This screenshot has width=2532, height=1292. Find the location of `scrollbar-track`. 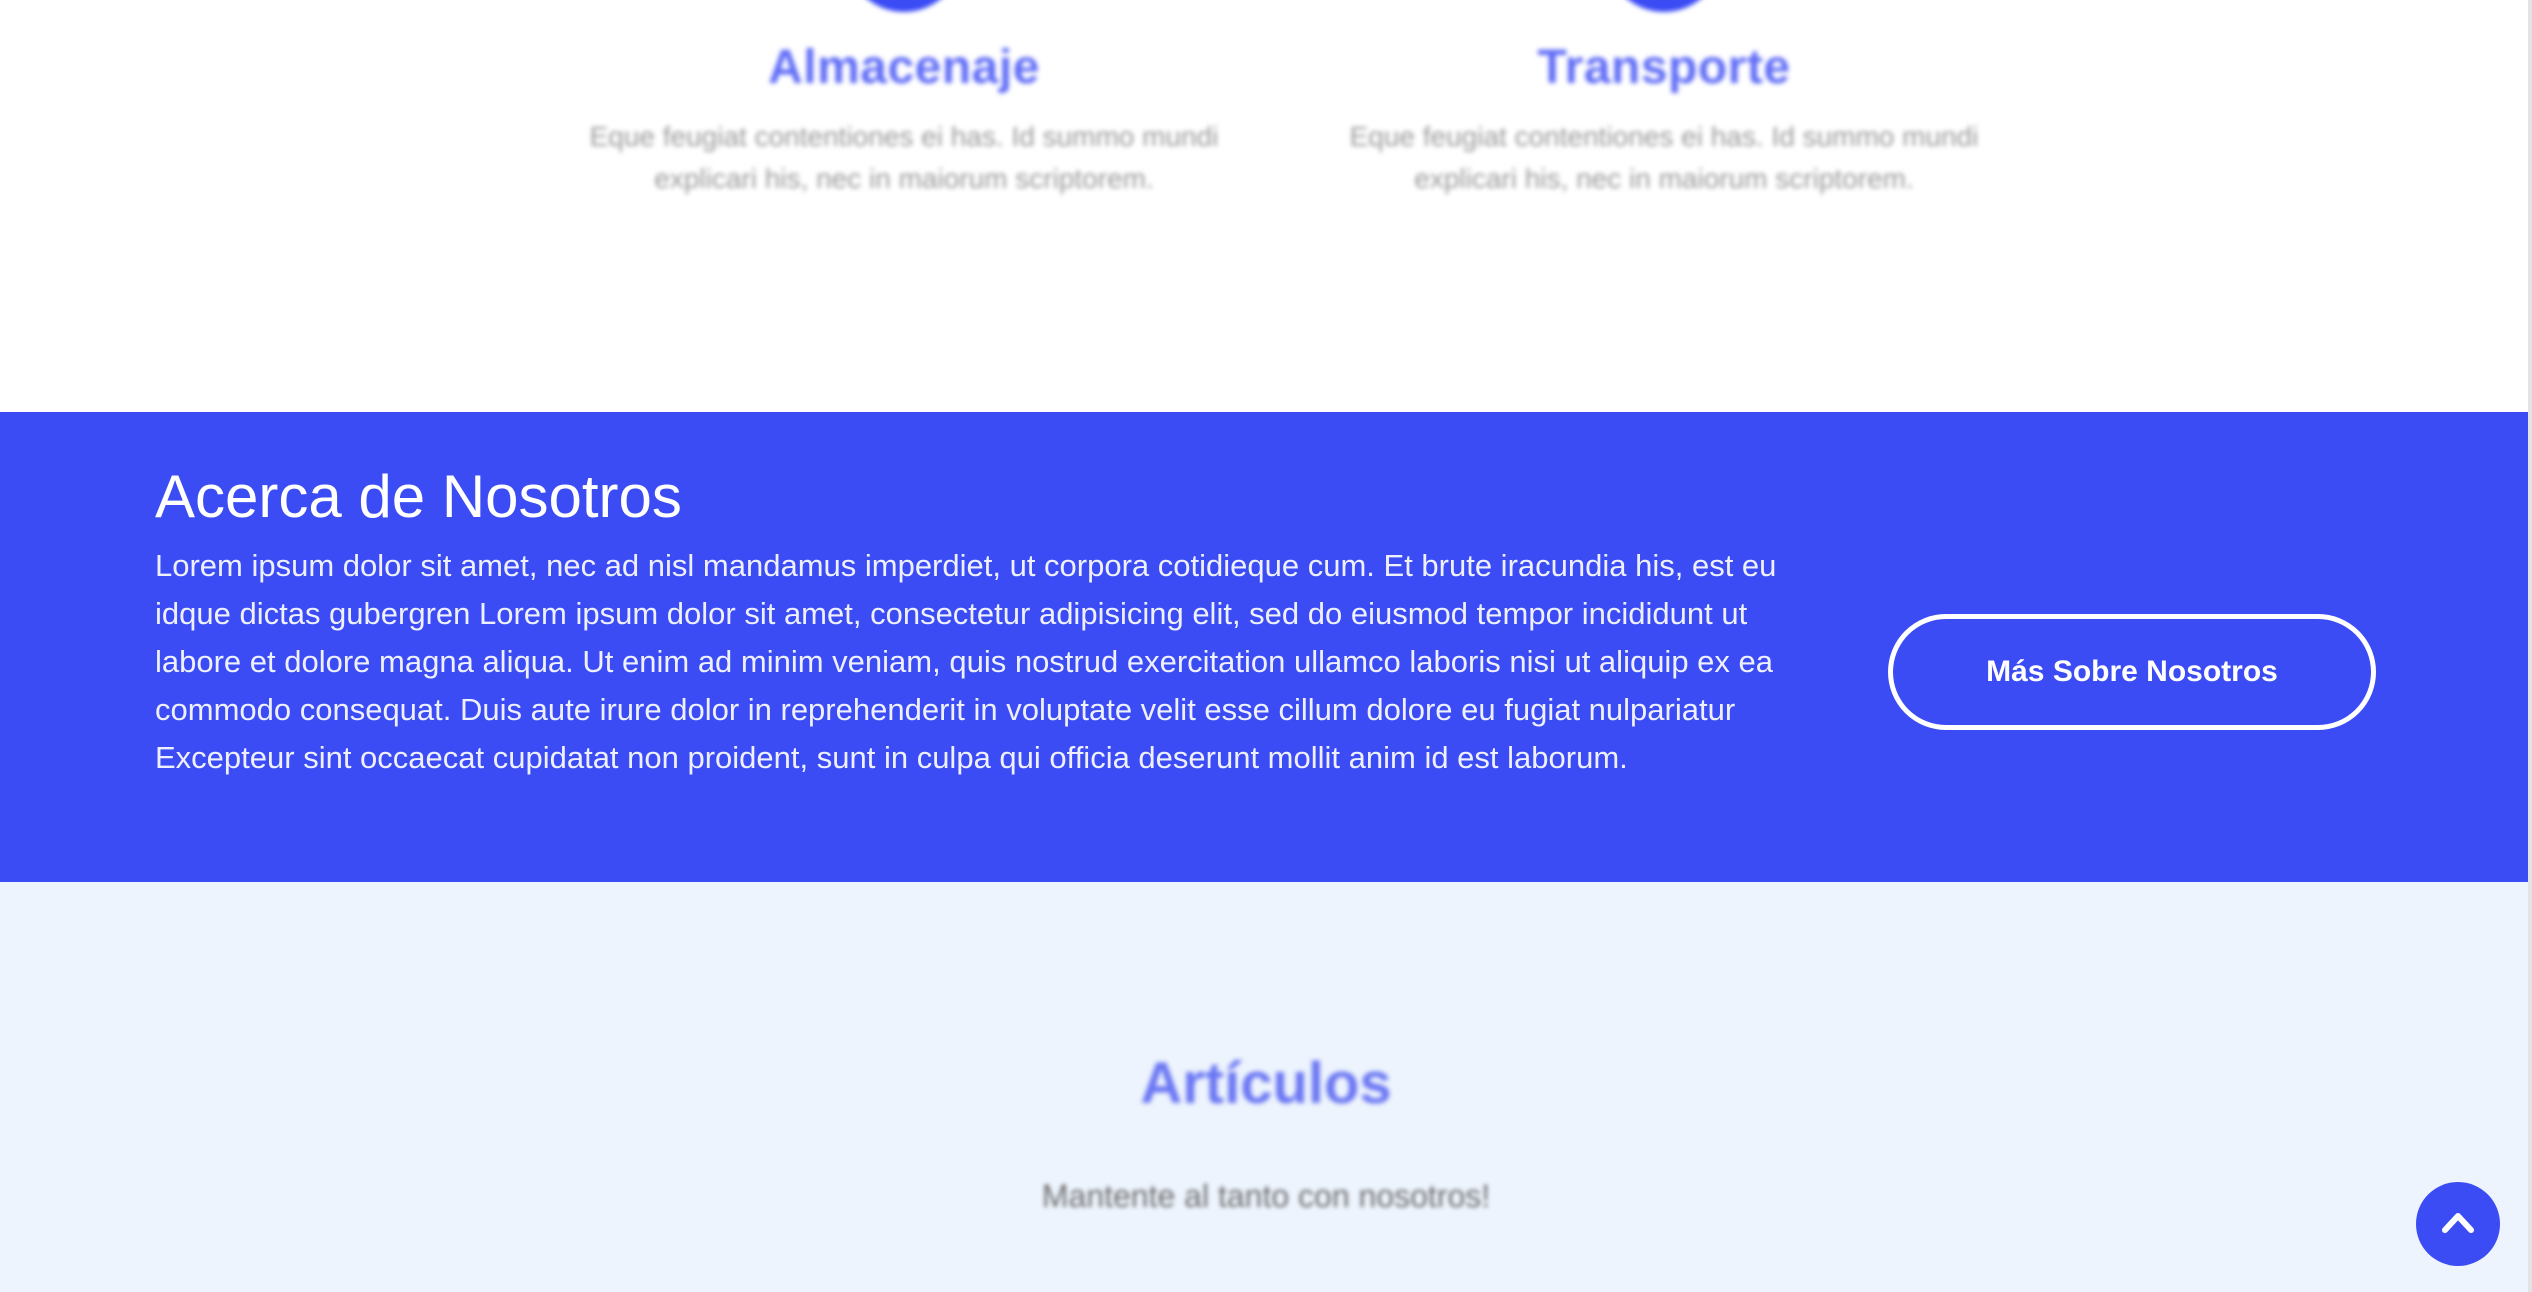

scrollbar-track is located at coordinates (2530, 646).